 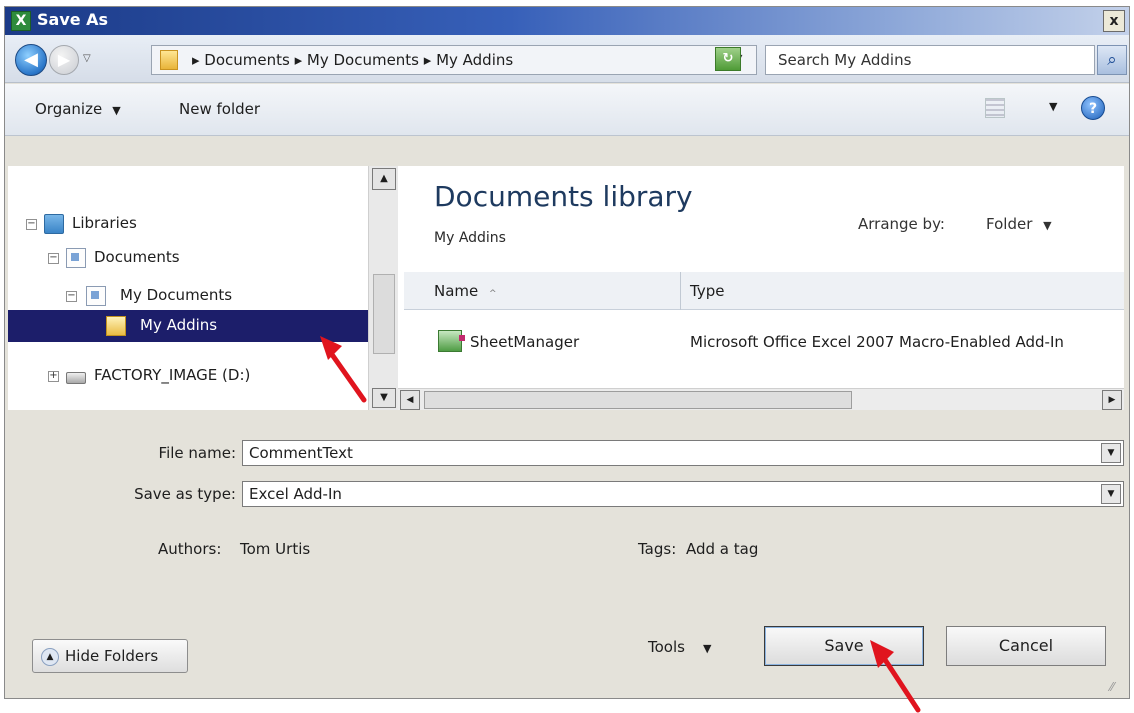 What do you see at coordinates (680, 291) in the screenshot?
I see `column-divider` at bounding box center [680, 291].